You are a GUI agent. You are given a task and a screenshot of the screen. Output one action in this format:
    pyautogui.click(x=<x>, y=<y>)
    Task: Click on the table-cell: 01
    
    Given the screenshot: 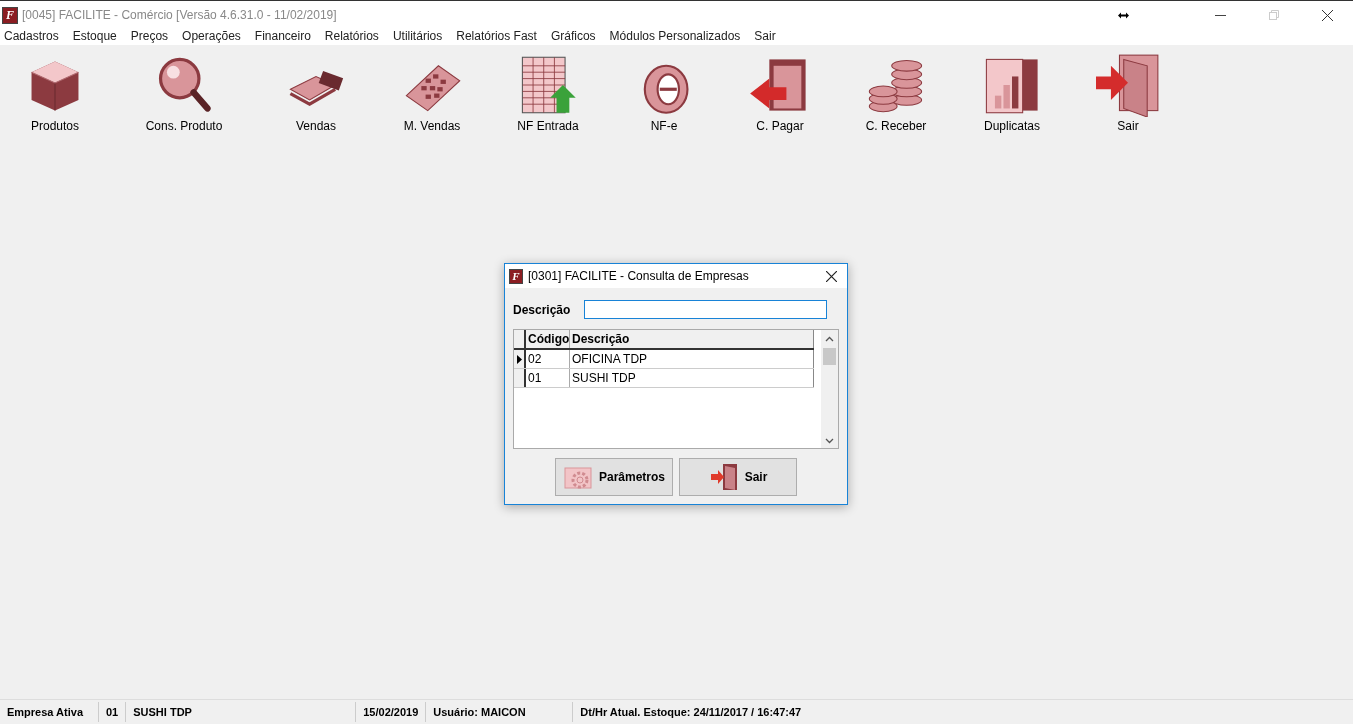 What is the action you would take?
    pyautogui.click(x=548, y=378)
    